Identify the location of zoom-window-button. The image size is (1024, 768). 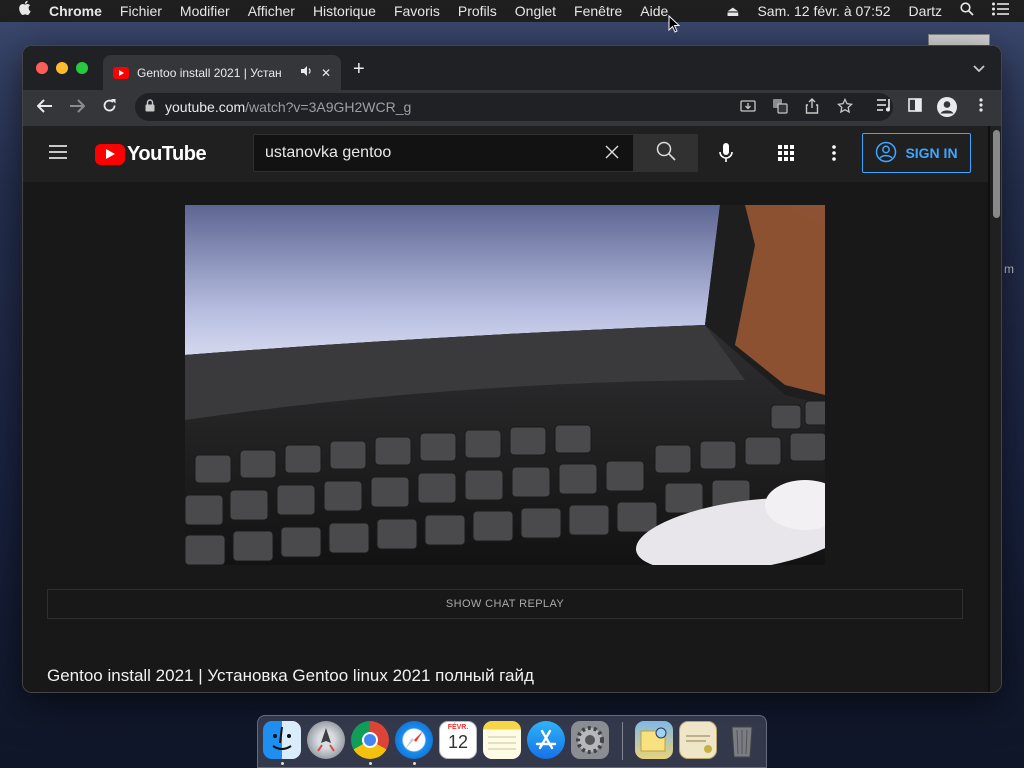
(82, 68).